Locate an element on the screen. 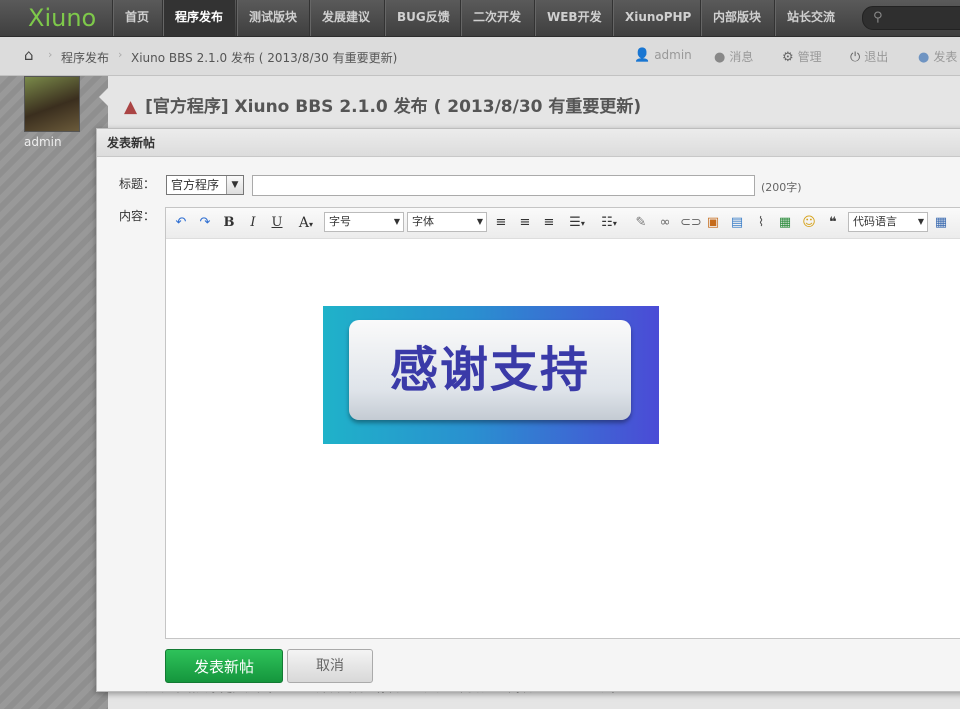 The height and width of the screenshot is (709, 960). align-center-icon: ≡ is located at coordinates (525, 223).